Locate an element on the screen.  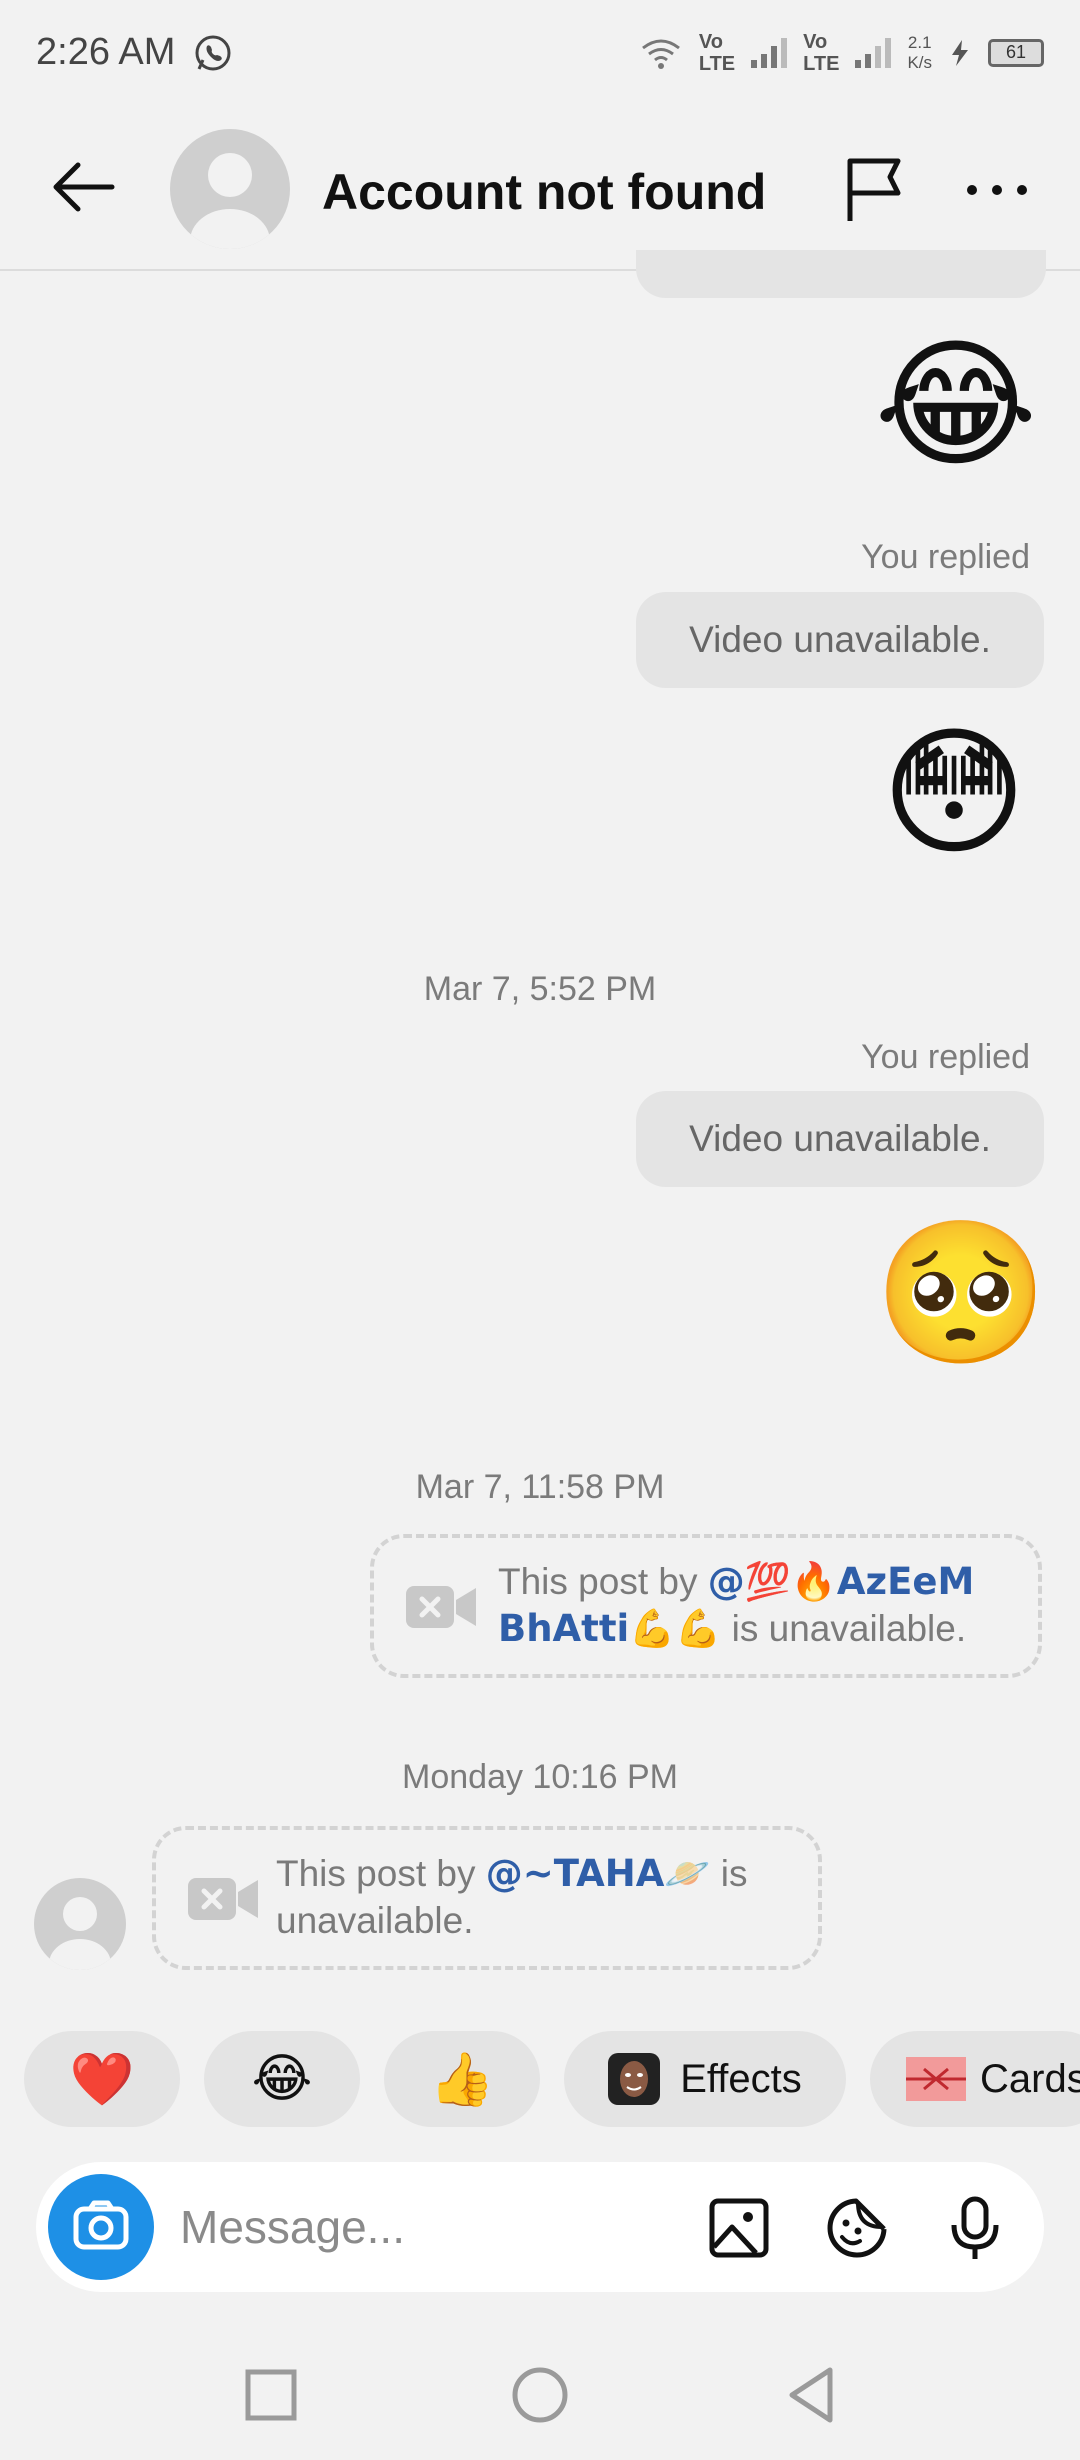
gallery-icon is located at coordinates (739, 2228).